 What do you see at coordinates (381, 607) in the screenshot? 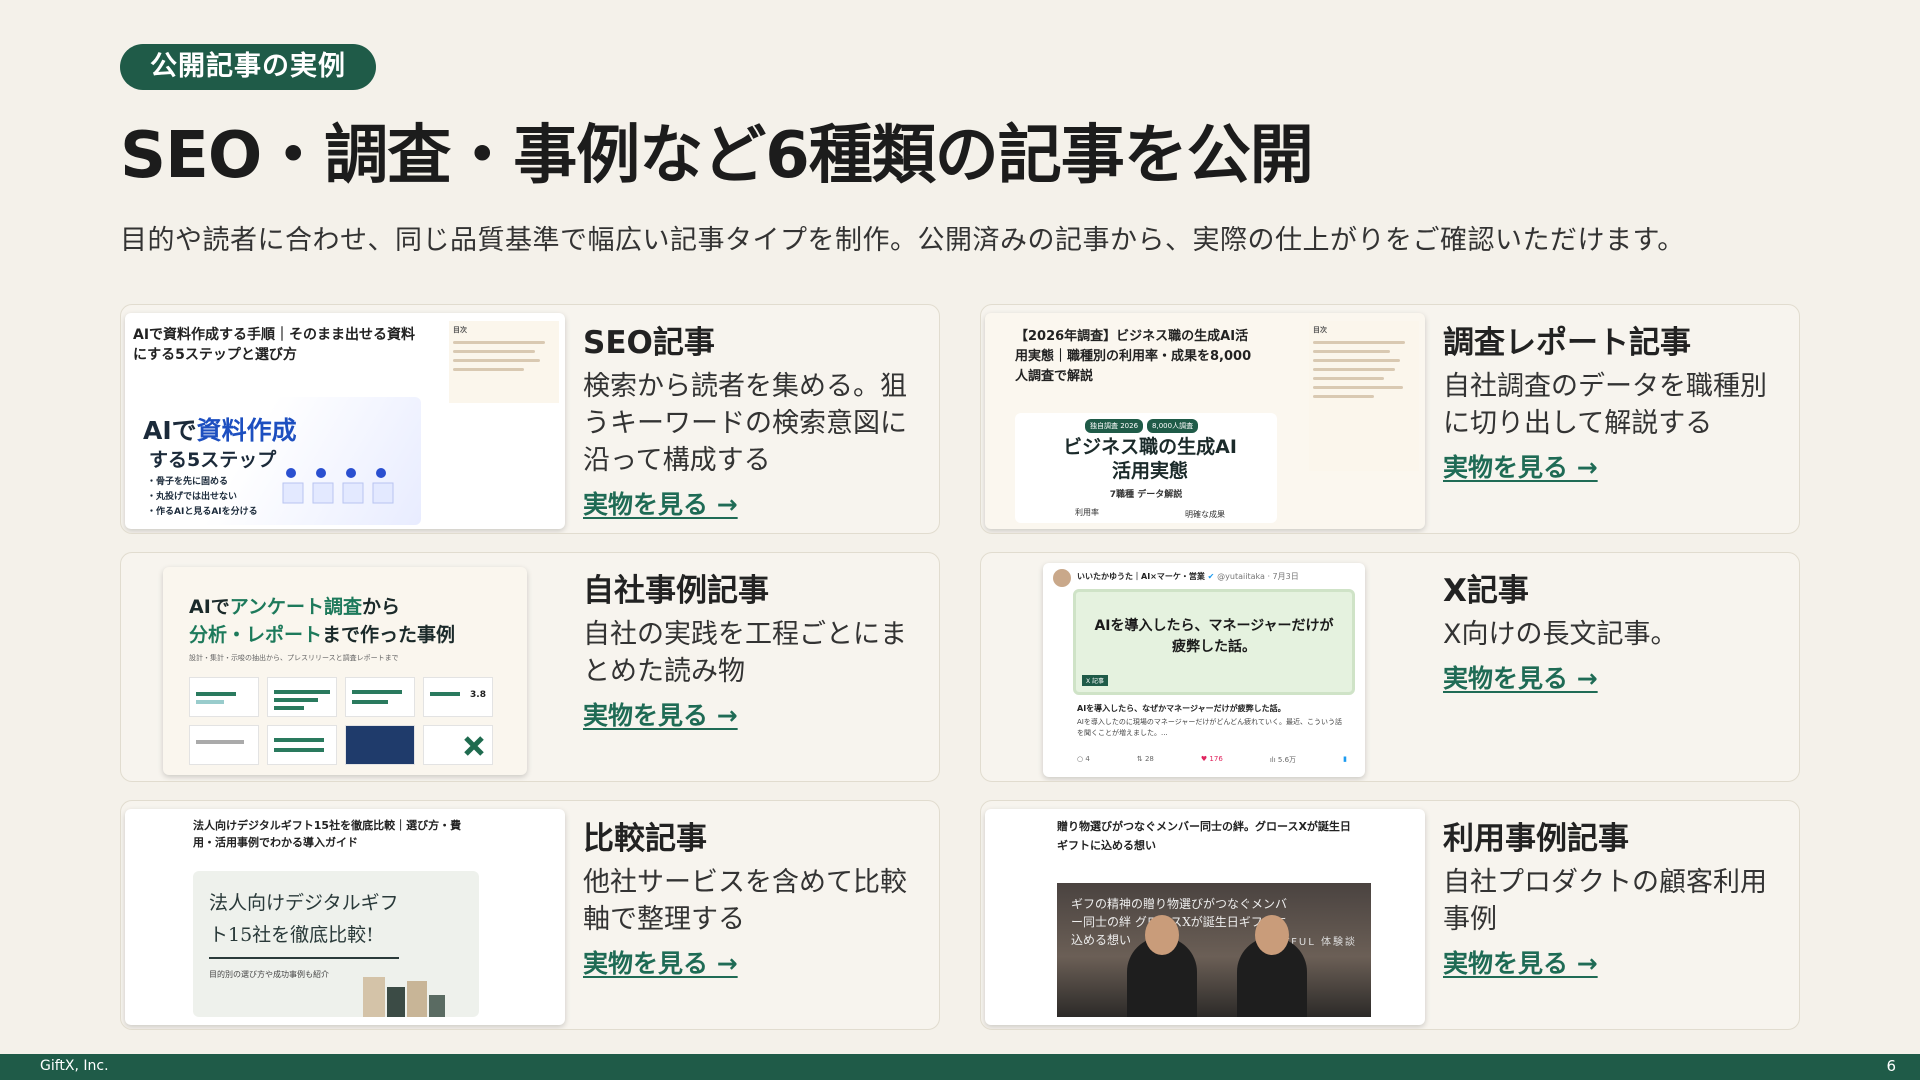
I see `hero-line1-b: から` at bounding box center [381, 607].